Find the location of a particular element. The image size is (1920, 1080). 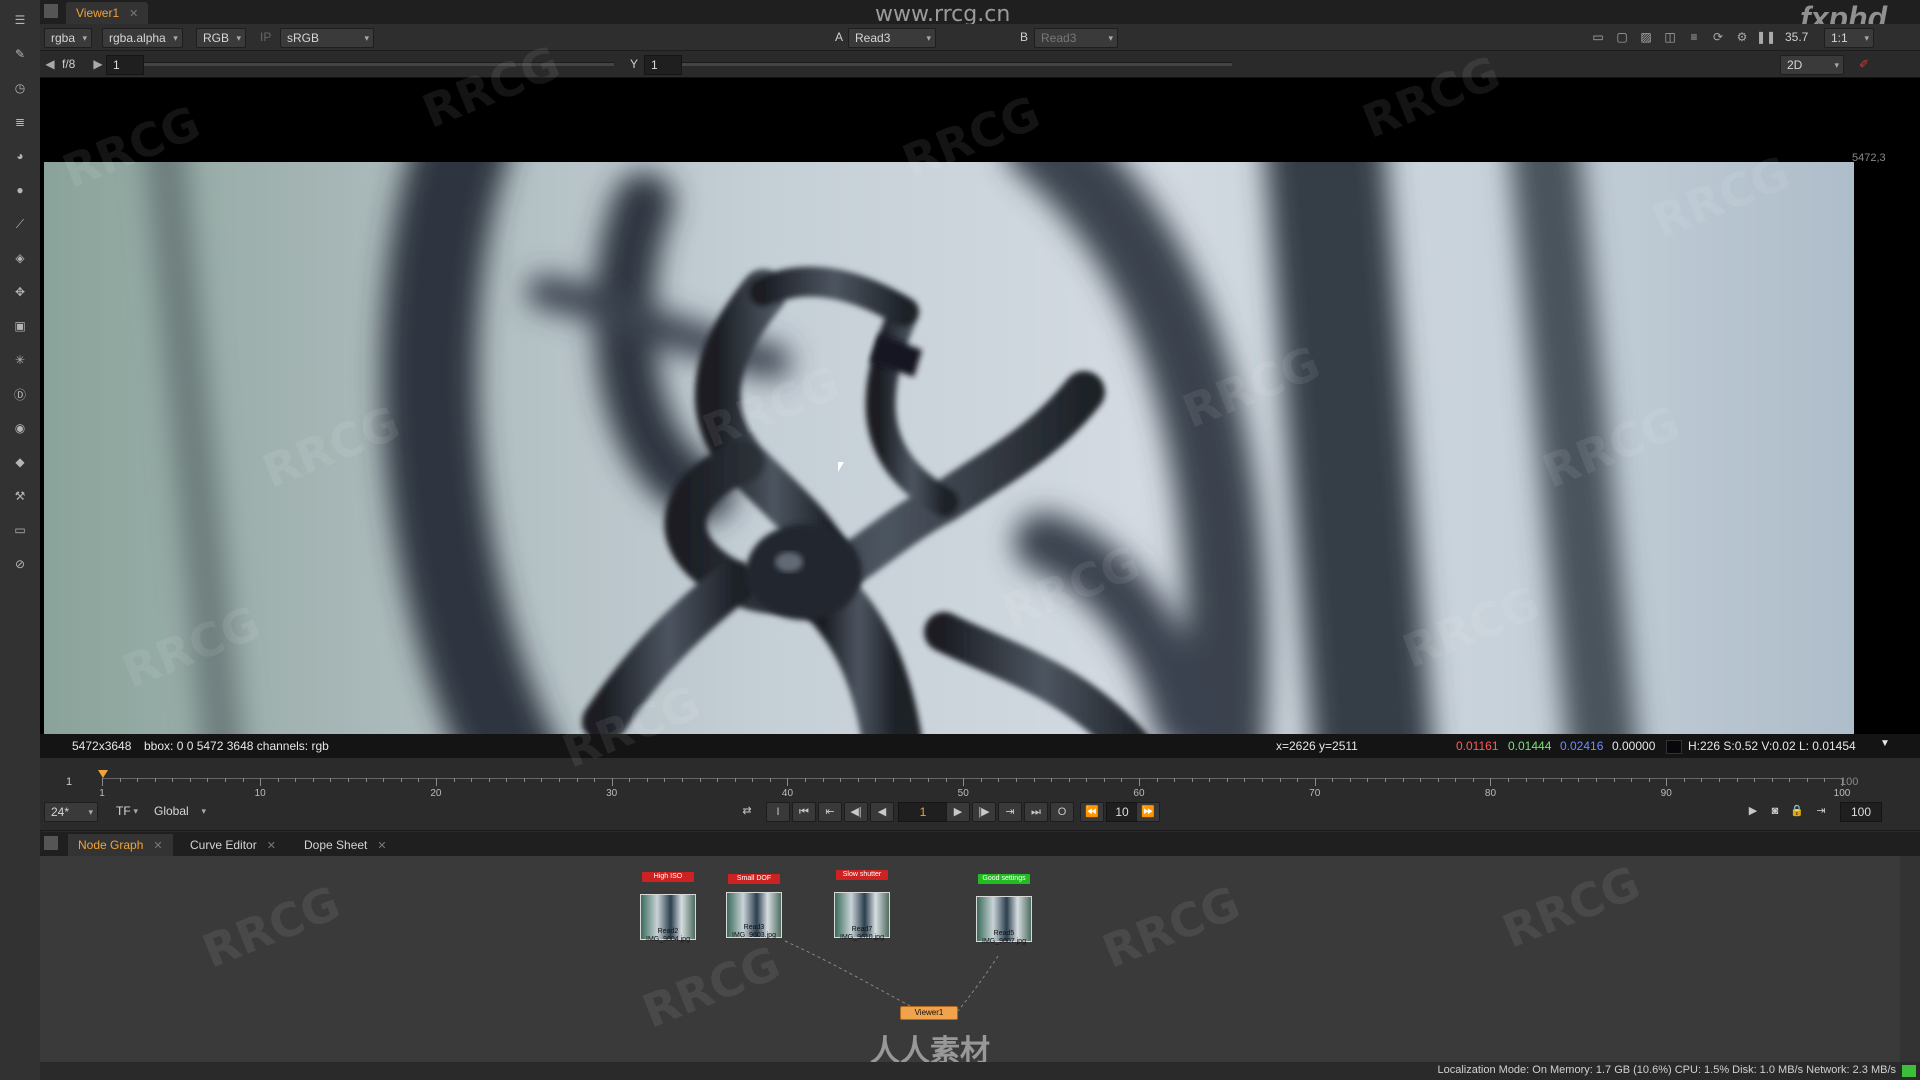

gamma-input: 1 is located at coordinates (663, 65).